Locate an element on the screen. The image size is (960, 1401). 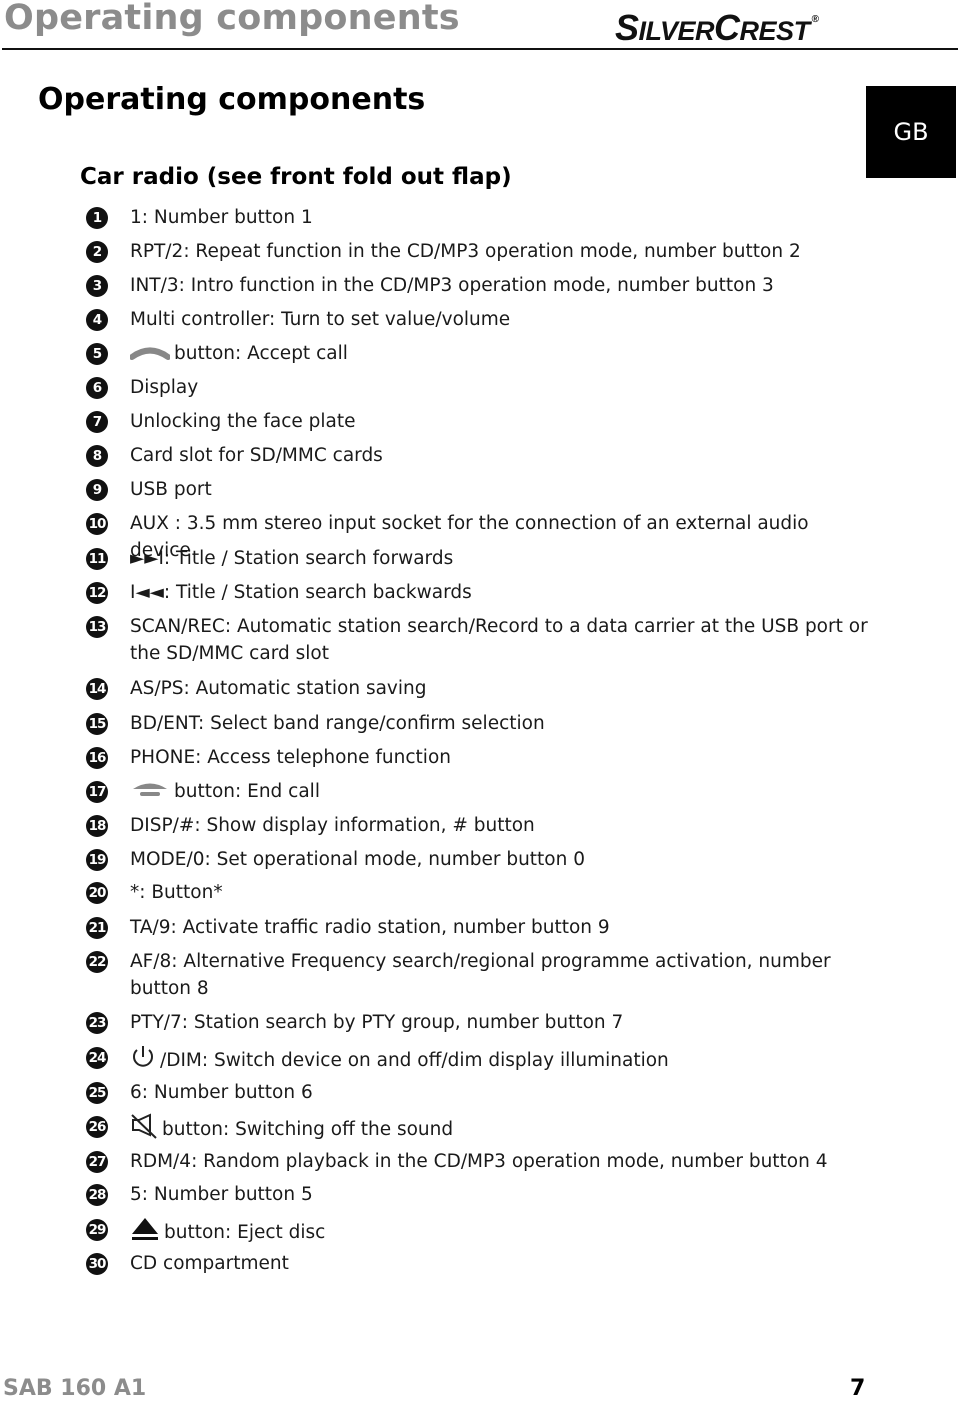
component-item: 29 button: Eject disc is located at coordinates (478, 1233).